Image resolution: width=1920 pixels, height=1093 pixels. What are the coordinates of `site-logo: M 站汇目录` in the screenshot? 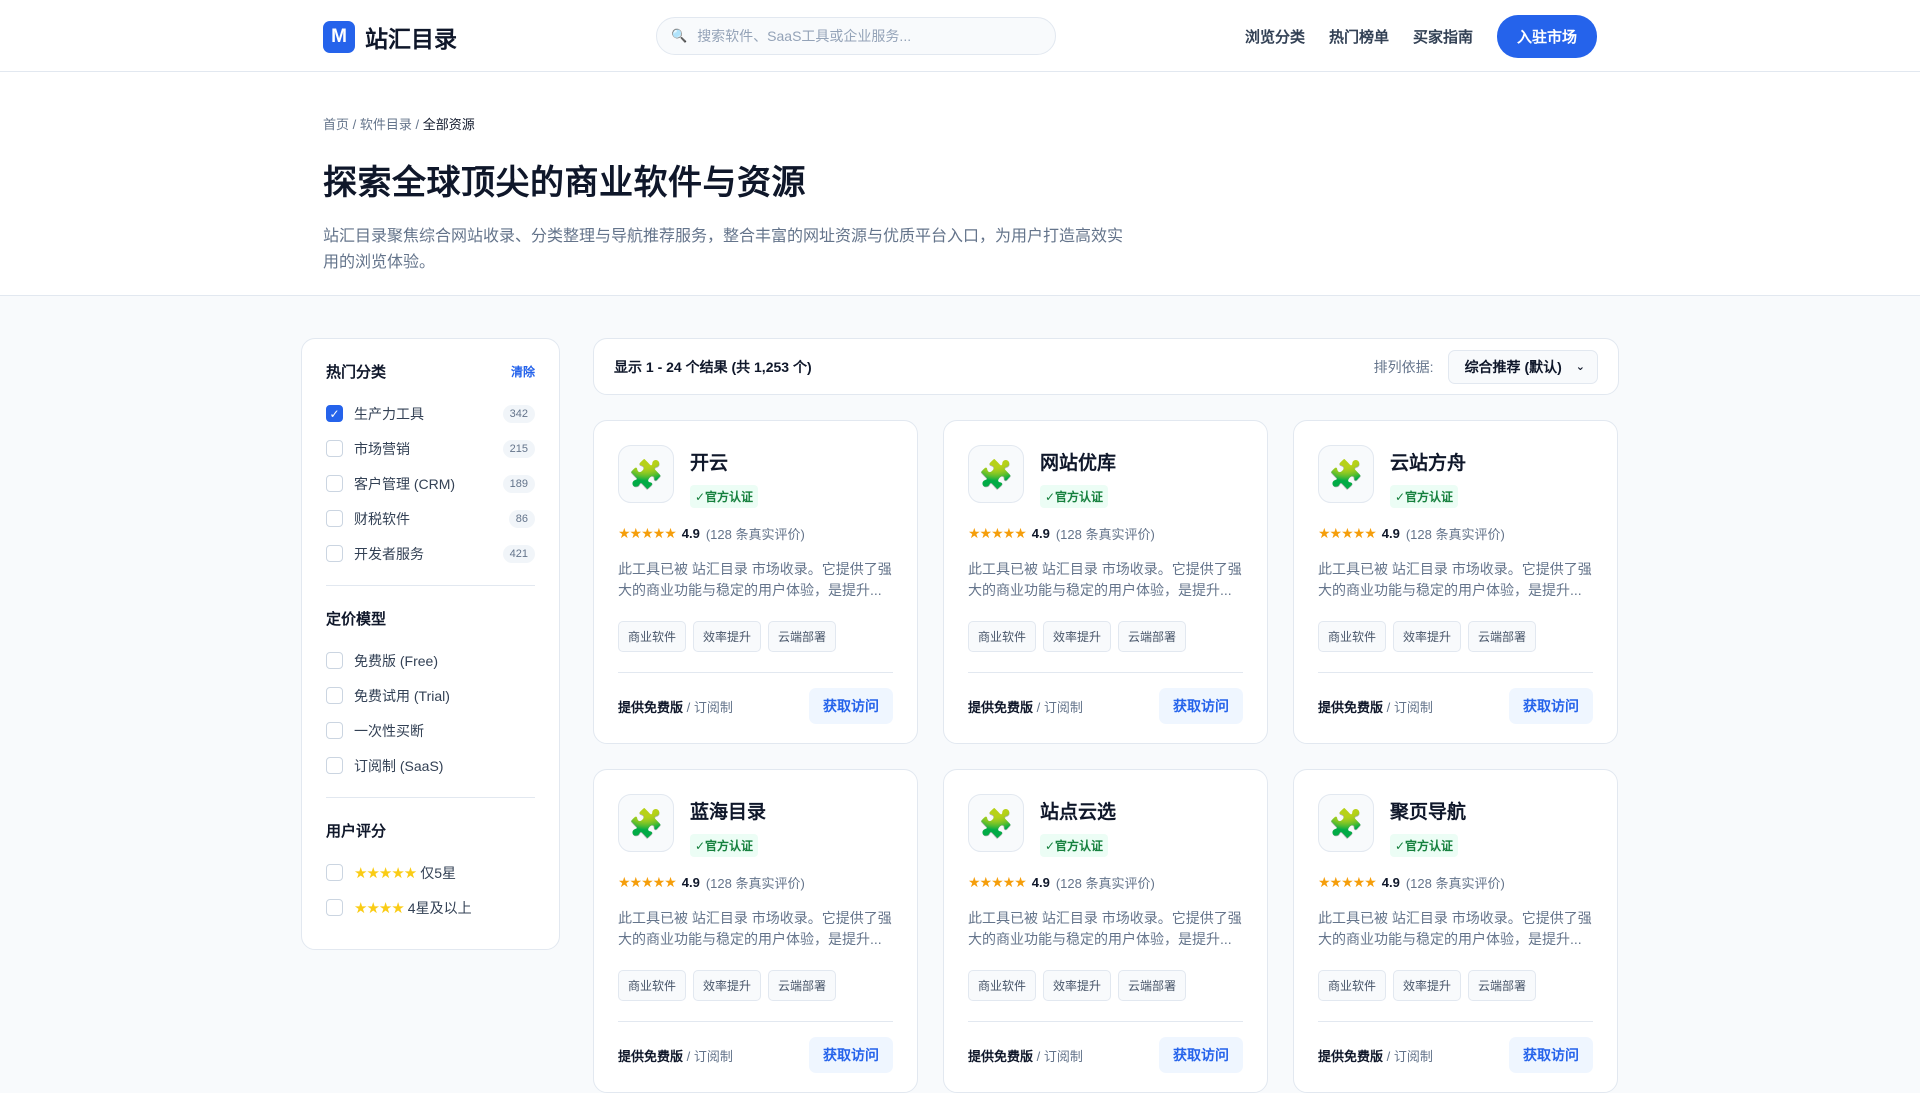 It's located at (390, 37).